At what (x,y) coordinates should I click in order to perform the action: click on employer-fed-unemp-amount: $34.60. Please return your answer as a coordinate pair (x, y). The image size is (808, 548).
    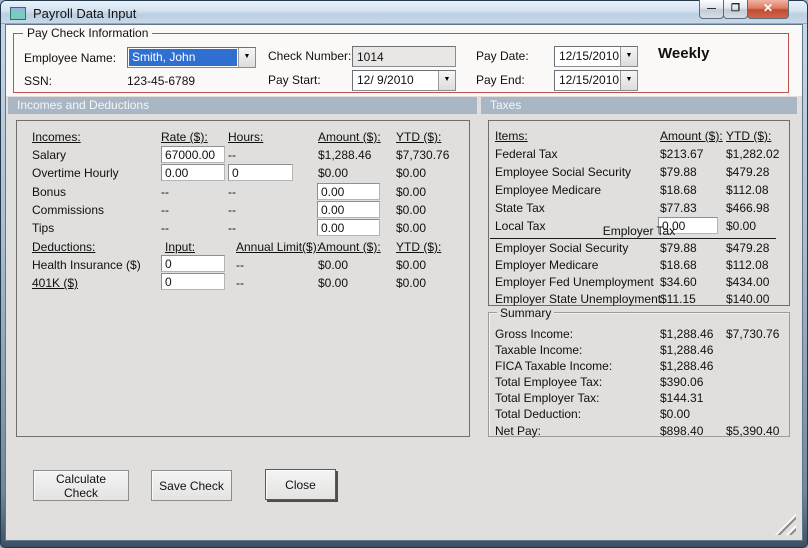
    Looking at the image, I should click on (678, 282).